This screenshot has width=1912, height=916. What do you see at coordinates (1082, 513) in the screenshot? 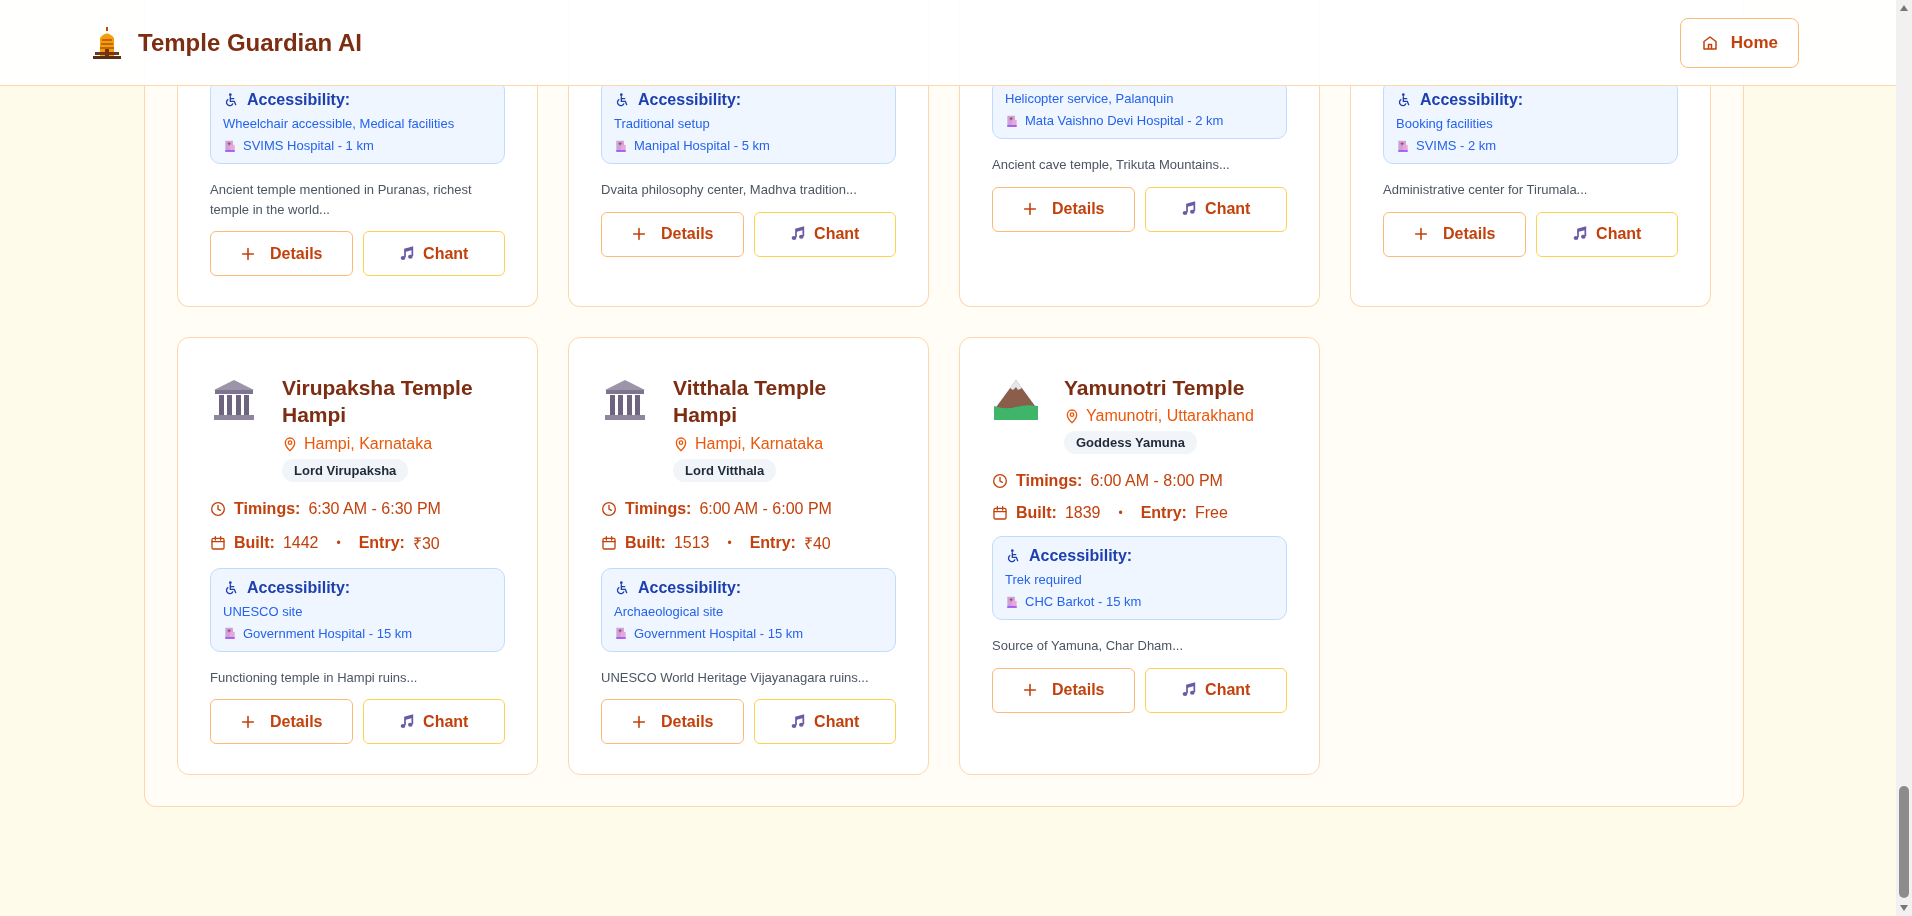
I see `built-value: 1839` at bounding box center [1082, 513].